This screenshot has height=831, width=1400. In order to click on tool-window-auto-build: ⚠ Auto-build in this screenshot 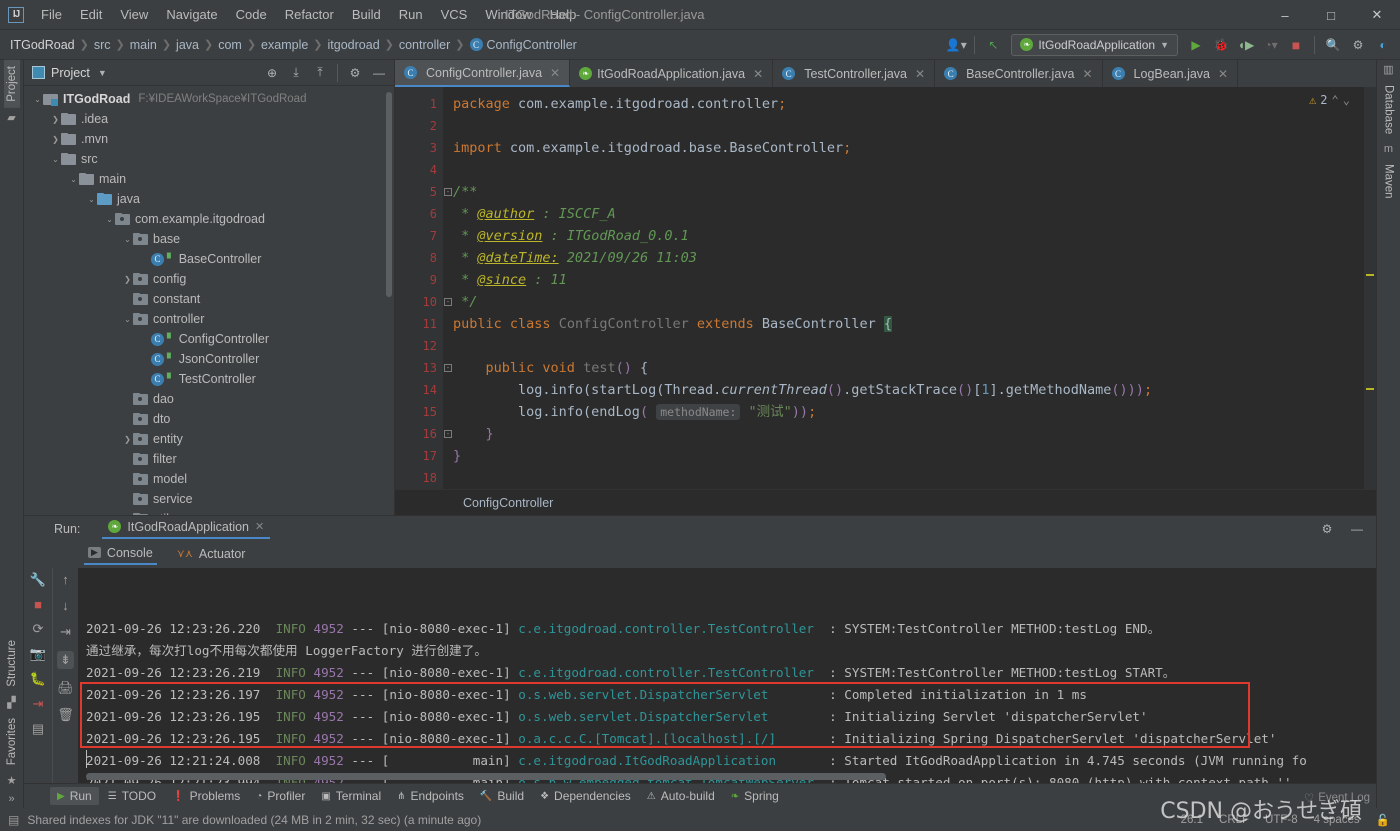, I will do `click(681, 796)`.